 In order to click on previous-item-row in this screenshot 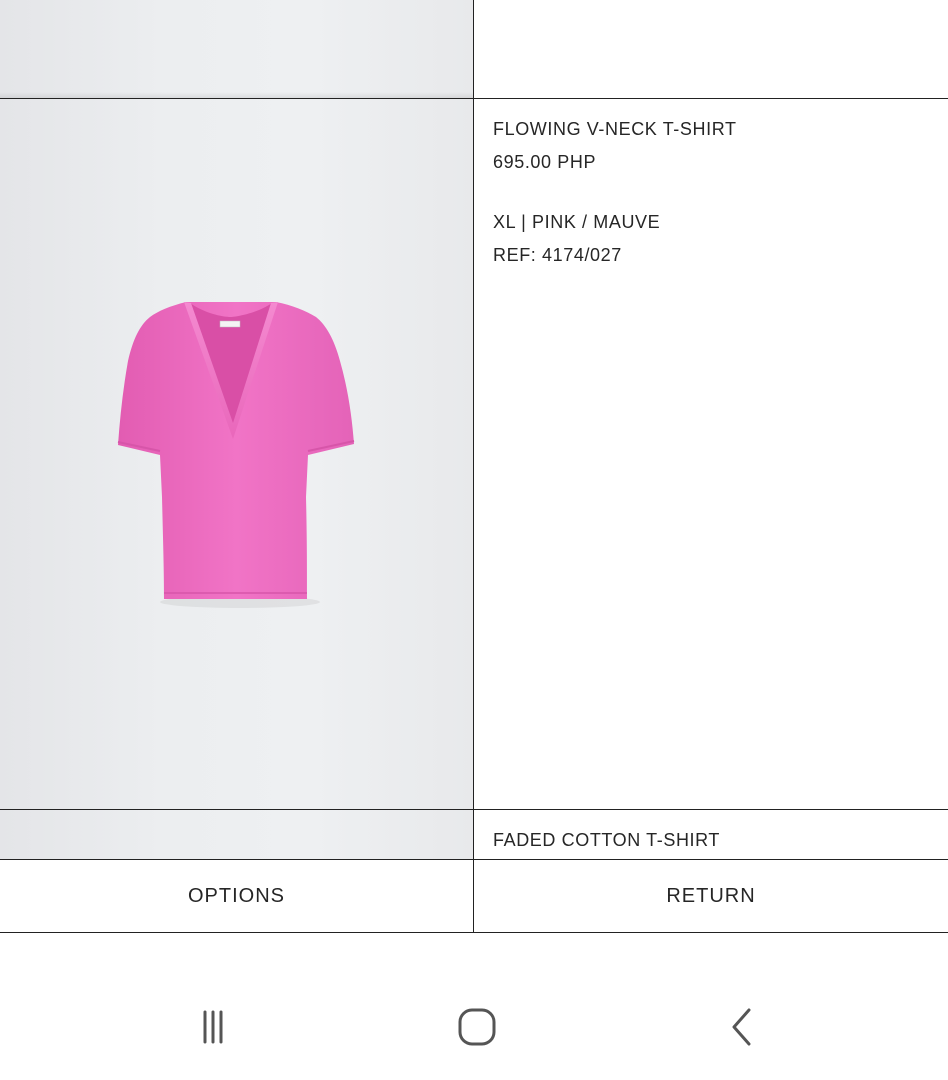, I will do `click(474, 49)`.